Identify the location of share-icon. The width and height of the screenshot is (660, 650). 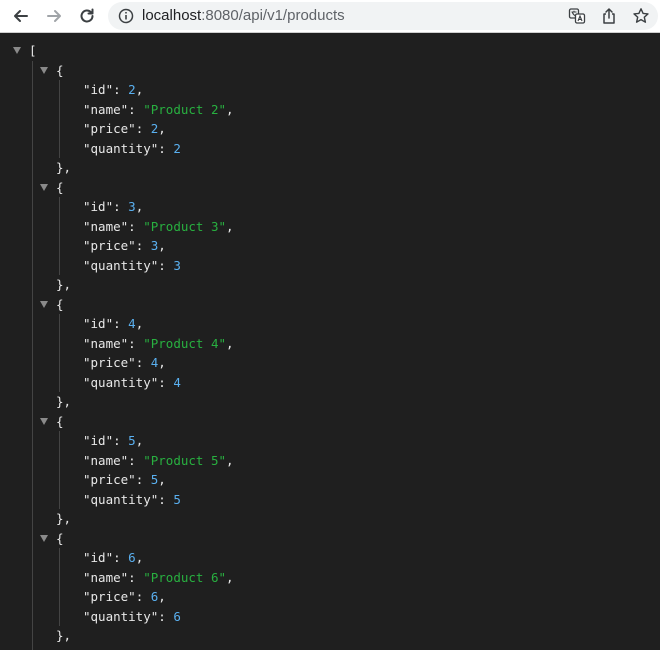
(609, 16).